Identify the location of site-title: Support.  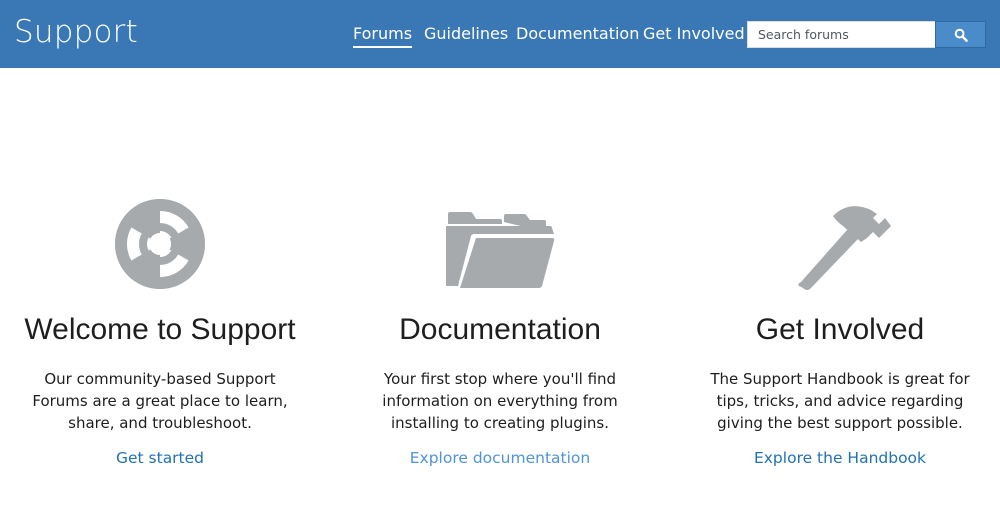
(76, 32).